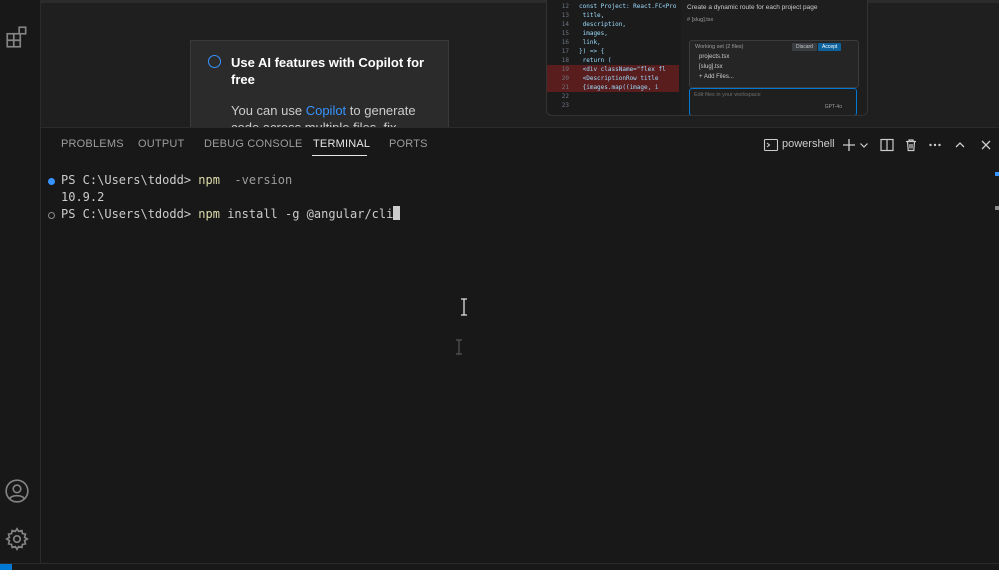 The image size is (999, 570). What do you see at coordinates (808, 144) in the screenshot?
I see `terminal-shell-name: powershell` at bounding box center [808, 144].